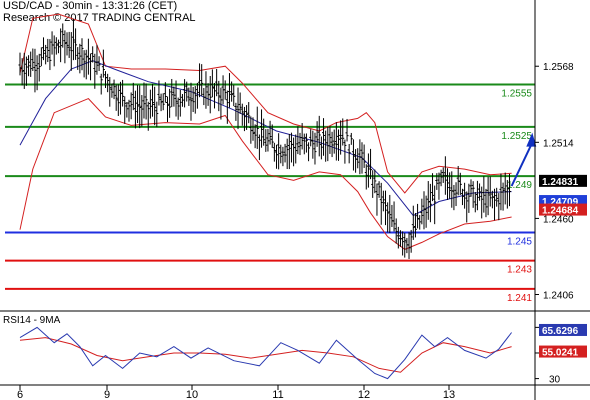 The image size is (590, 400). I want to click on time-tick-label-3: 11, so click(277, 394).